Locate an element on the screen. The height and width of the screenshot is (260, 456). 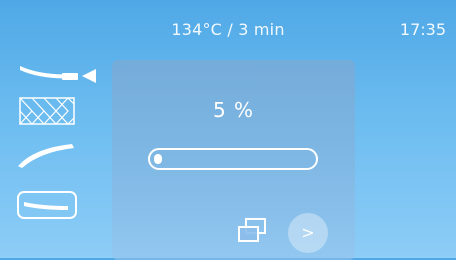
sidebar-item-straight-handpiece is located at coordinates (57, 72).